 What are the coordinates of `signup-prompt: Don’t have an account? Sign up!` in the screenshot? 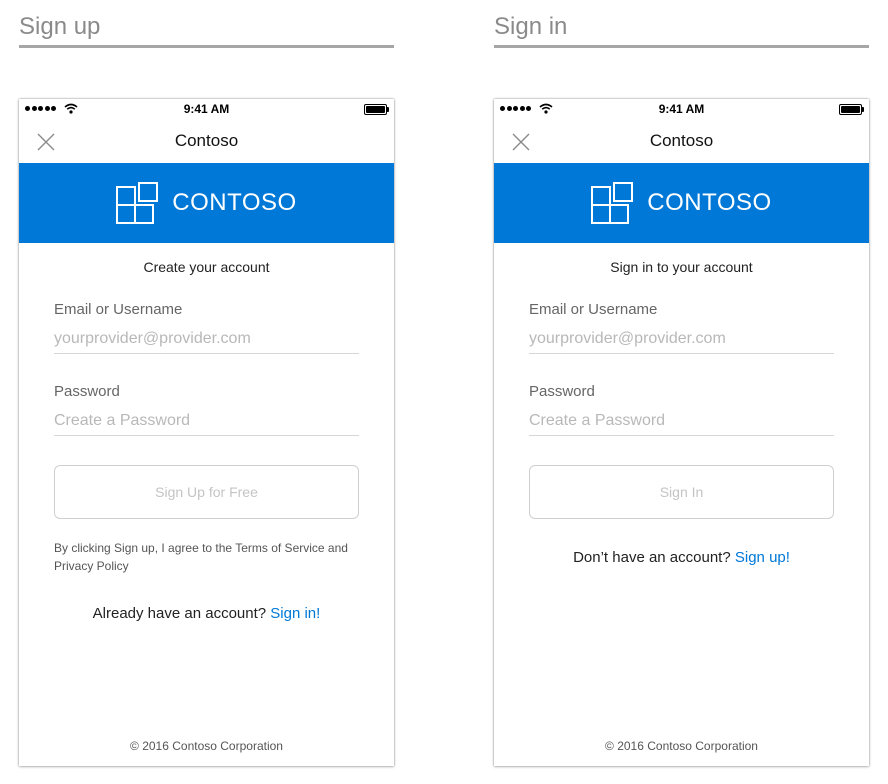 It's located at (681, 557).